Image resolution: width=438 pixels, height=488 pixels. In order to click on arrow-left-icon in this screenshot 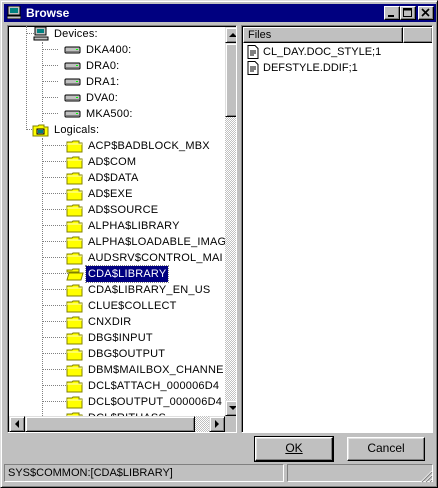, I will do `click(17, 424)`.